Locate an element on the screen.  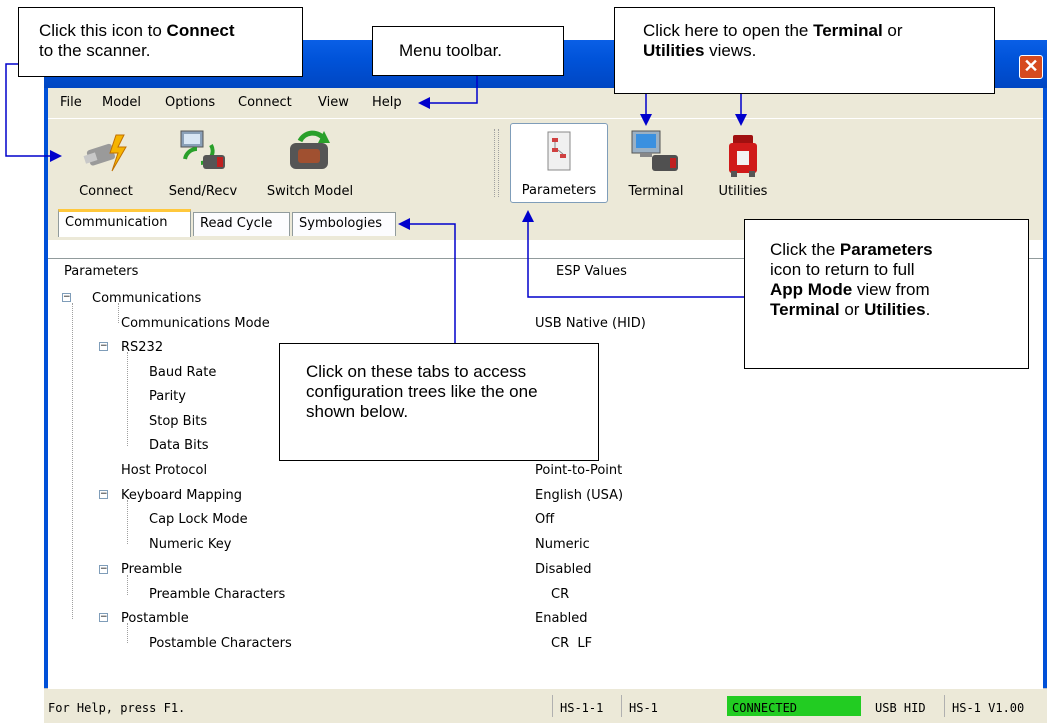
arrow-tabs is located at coordinates (427, 280).